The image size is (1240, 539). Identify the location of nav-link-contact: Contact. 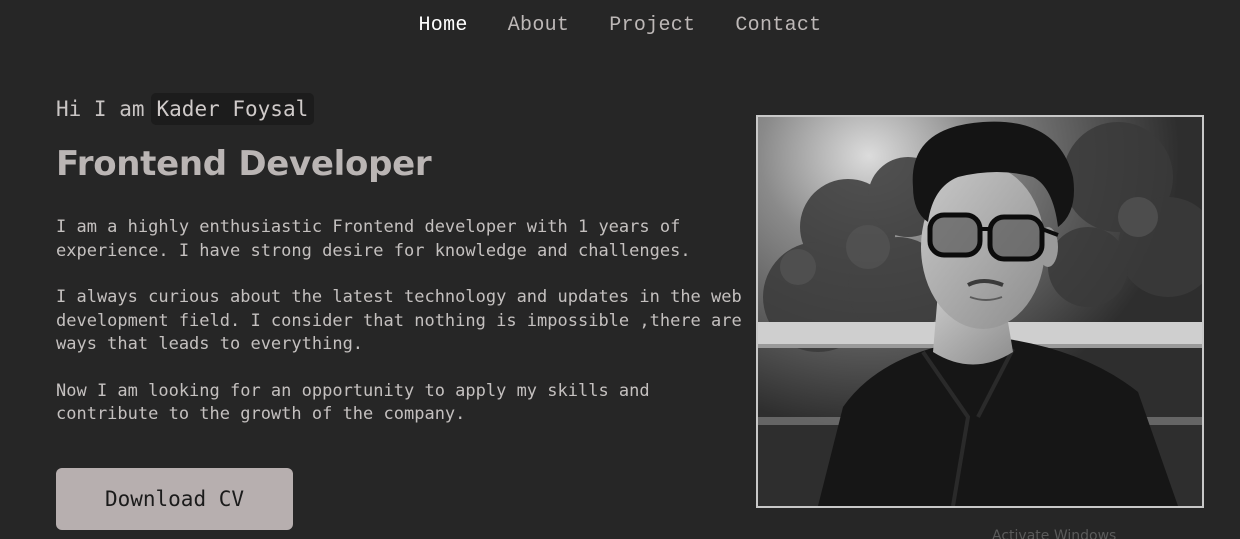
(778, 25).